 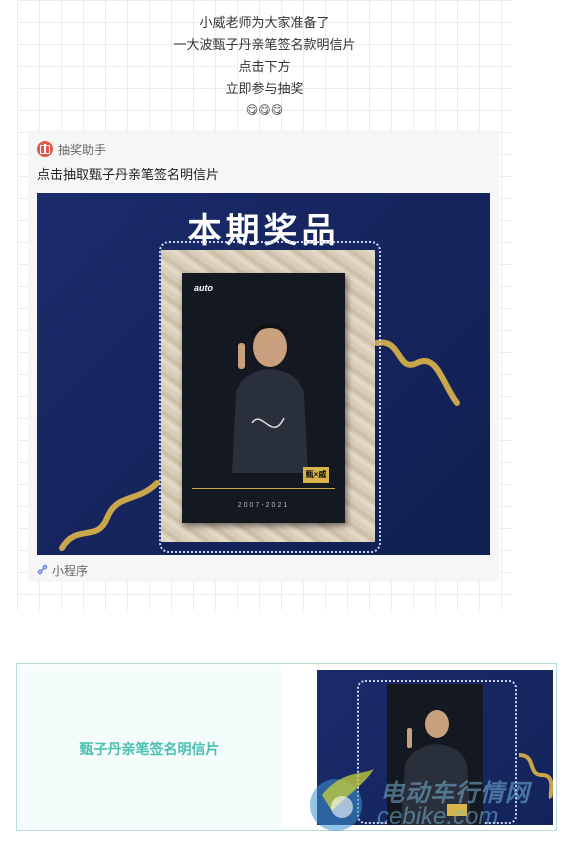 I want to click on promo-left-panel: 甄子丹亲笔签名明信片, so click(x=149, y=747).